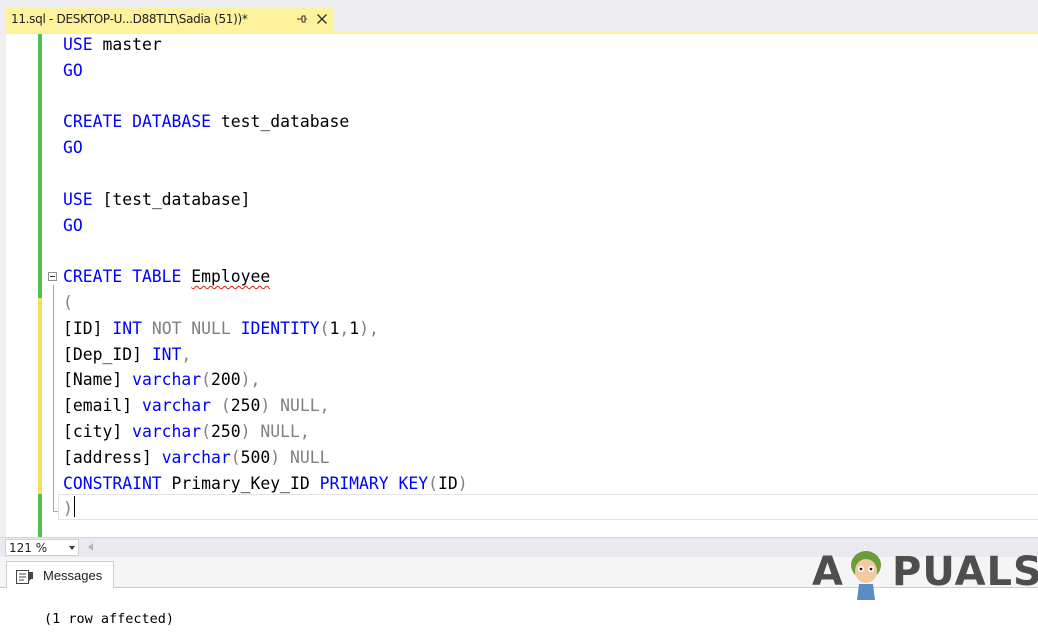 This screenshot has width=1038, height=632. I want to click on close-icon, so click(322, 19).